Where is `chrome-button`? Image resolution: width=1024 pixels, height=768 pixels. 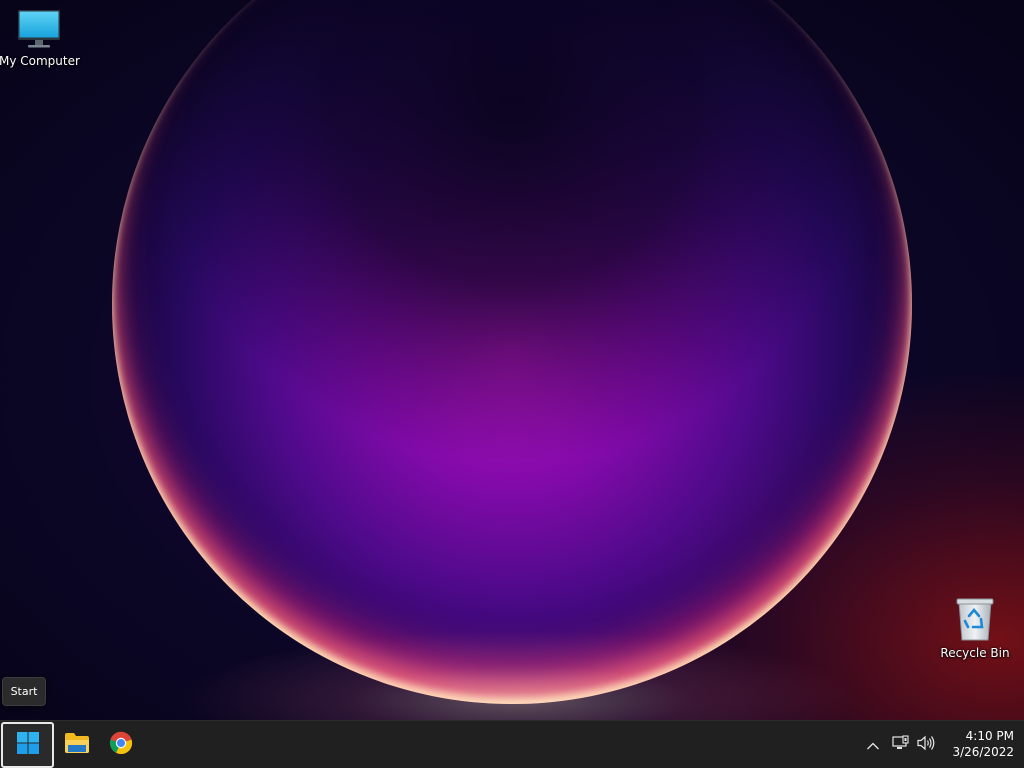
chrome-button is located at coordinates (121, 745).